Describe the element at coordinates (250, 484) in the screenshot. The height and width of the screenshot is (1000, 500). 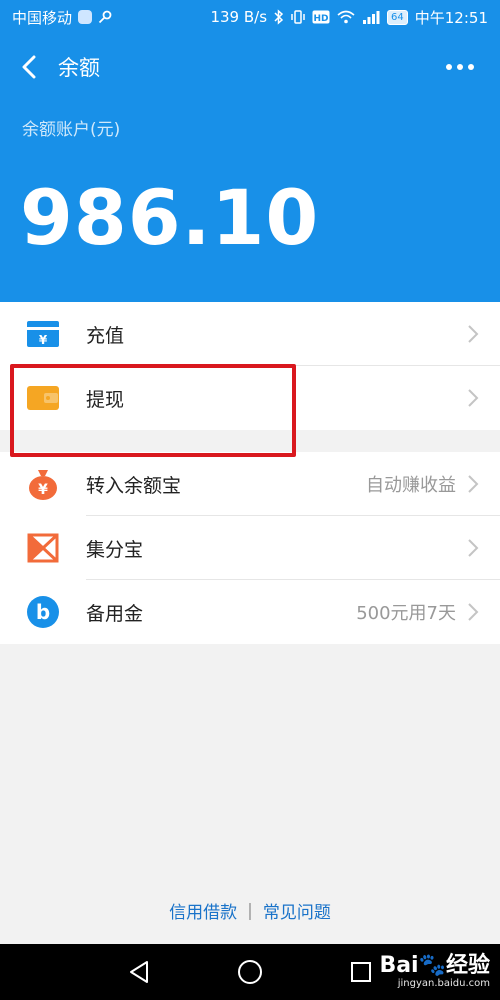
I see `menu-item-yuebao: ¥ 转入余额宝 自动赚收益` at that location.